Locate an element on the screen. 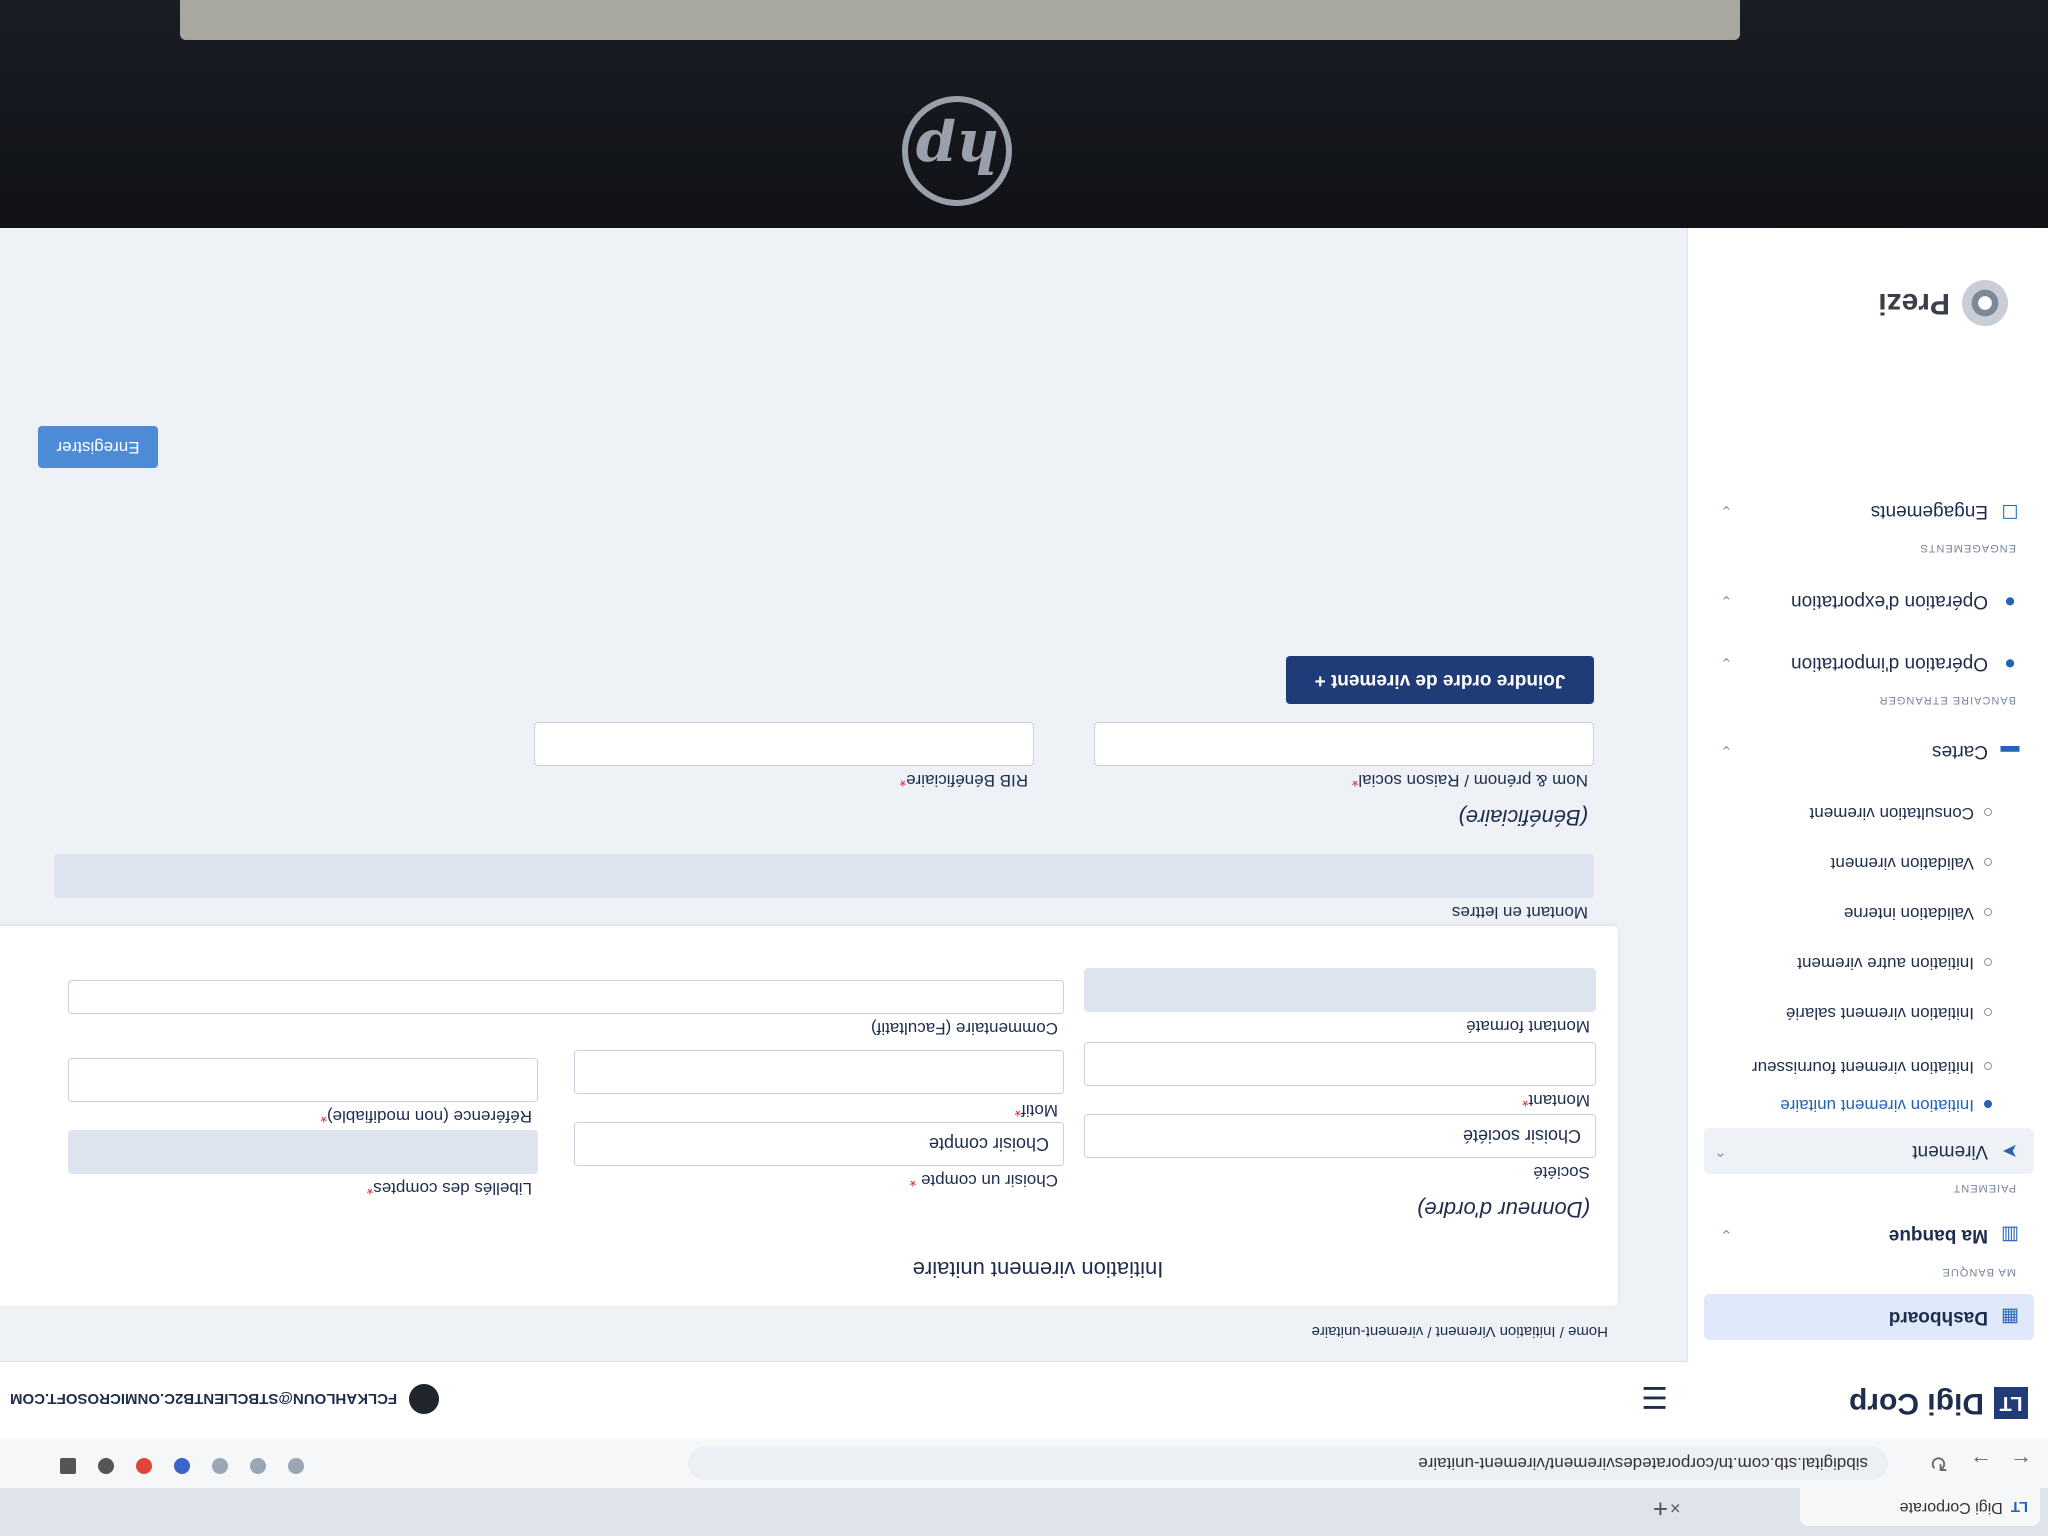  reload-icon: ↻ is located at coordinates (1939, 1463).